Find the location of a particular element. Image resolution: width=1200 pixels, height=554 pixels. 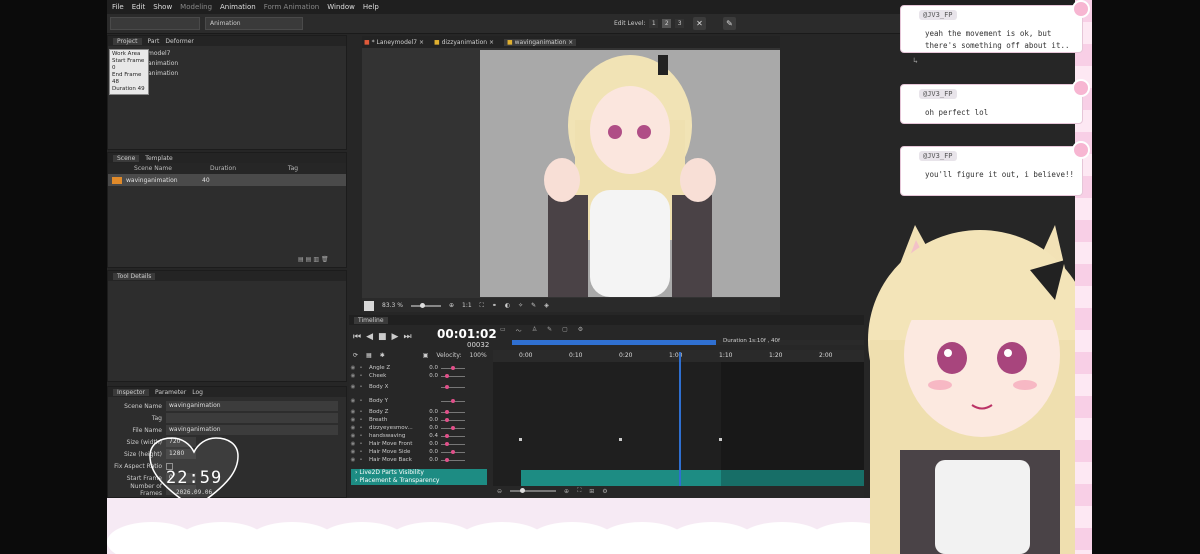

parameter-row: ◉ • Hair Move Front 0.0 is located at coordinates (419, 444).